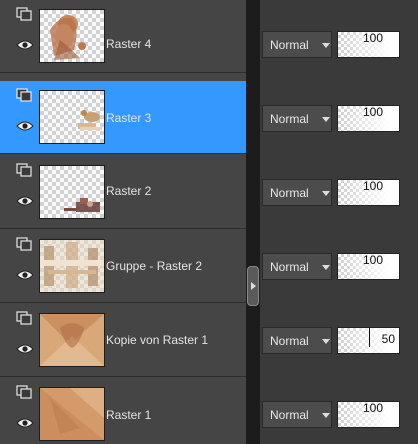 The width and height of the screenshot is (418, 444). I want to click on layer-row-raster-1: Raster 1, so click(123, 411).